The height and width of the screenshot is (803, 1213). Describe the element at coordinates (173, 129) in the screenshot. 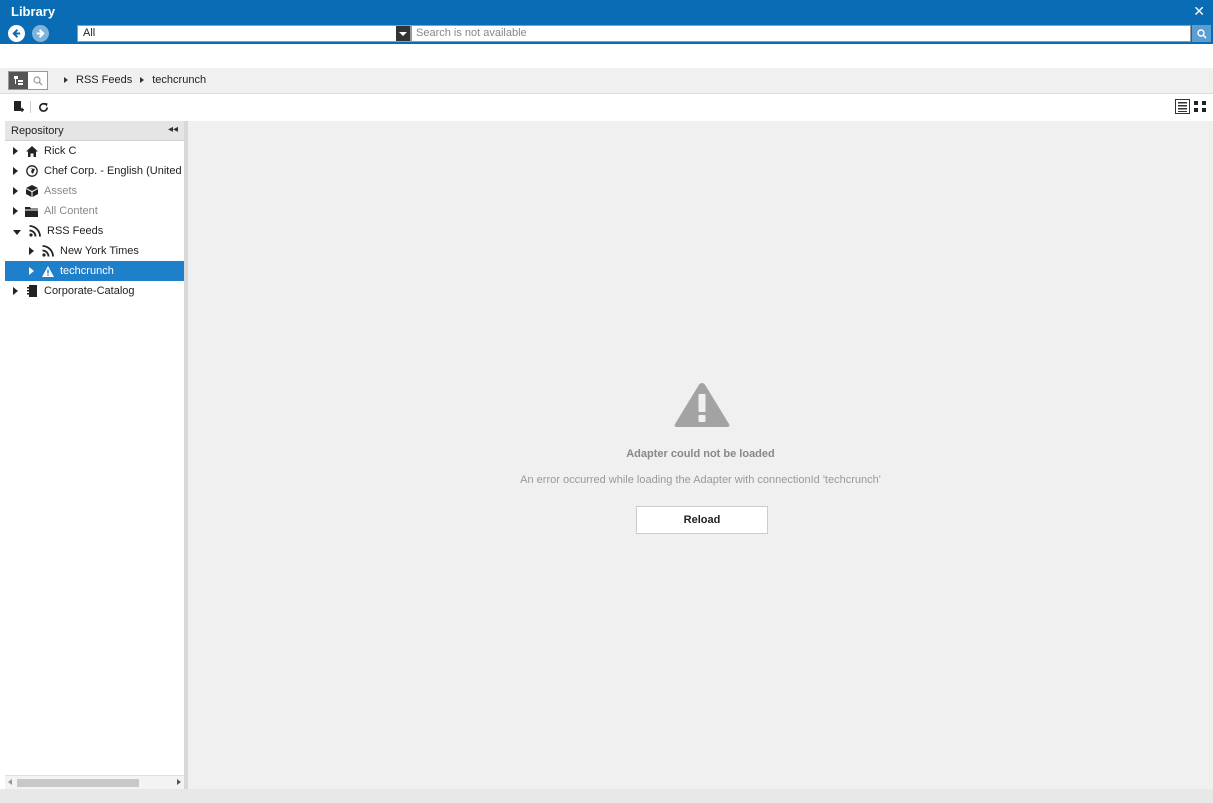

I see `collapse-sidebar-icon: ◂◂` at that location.